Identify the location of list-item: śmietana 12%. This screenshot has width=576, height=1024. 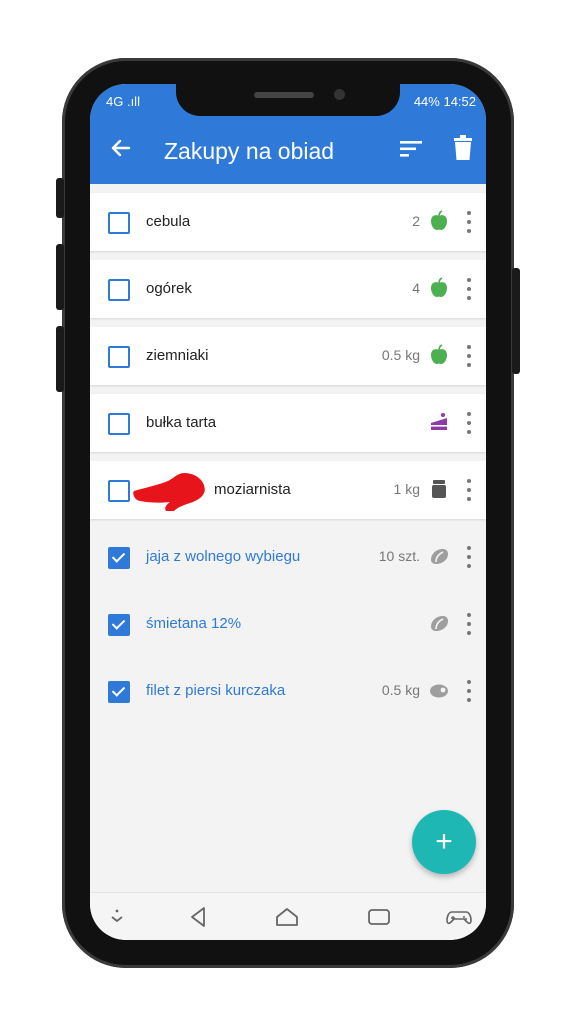
(288, 624).